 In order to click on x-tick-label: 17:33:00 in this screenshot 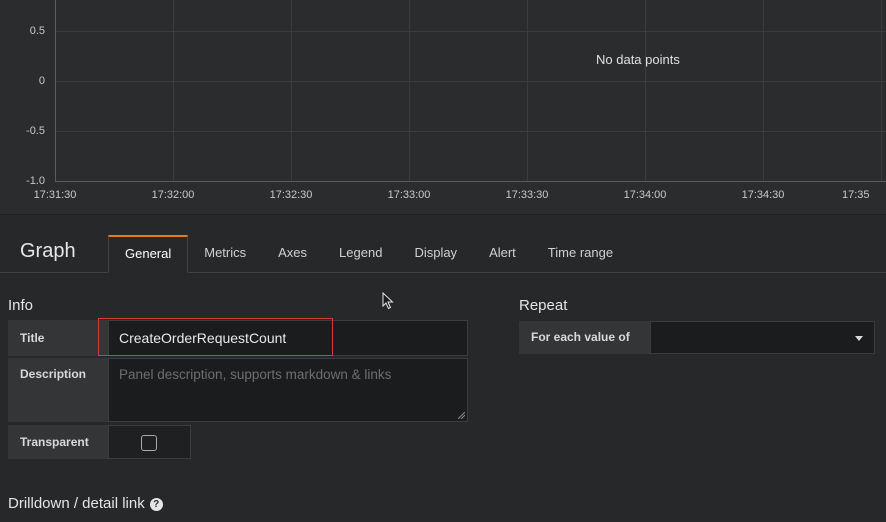, I will do `click(409, 195)`.